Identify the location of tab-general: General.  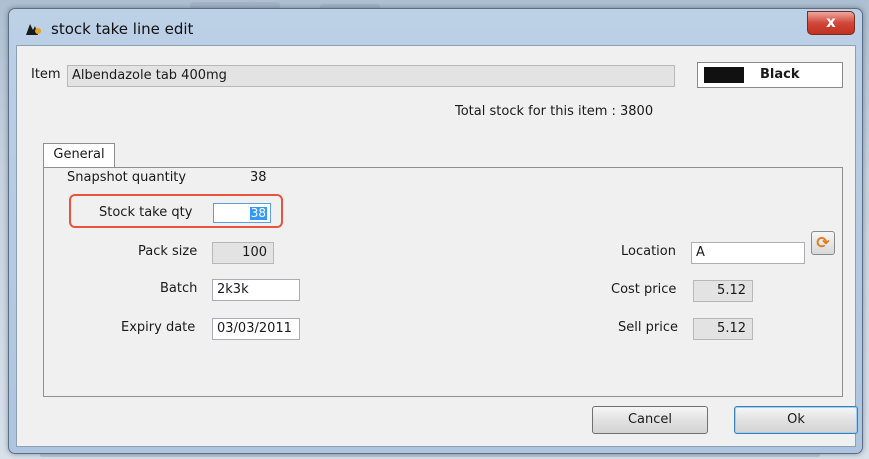
(79, 155).